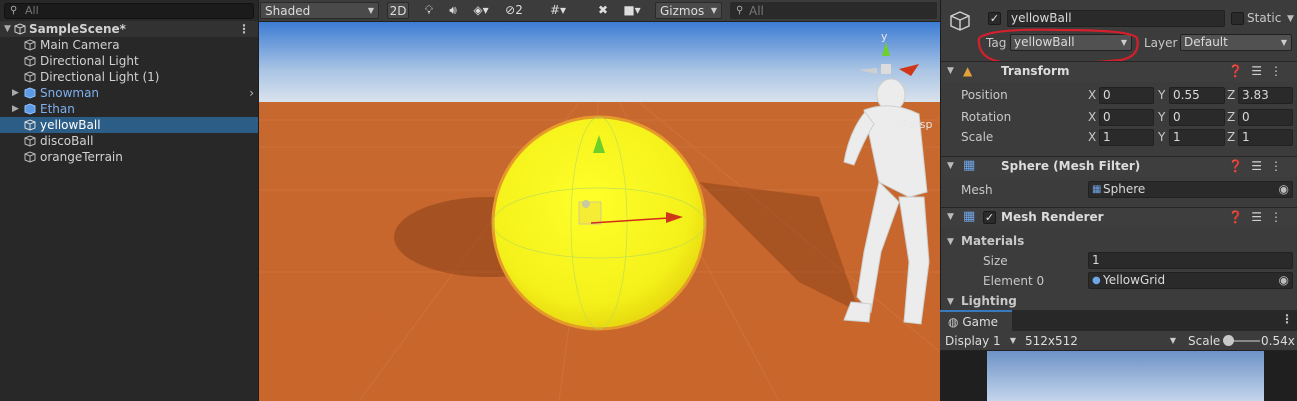 The height and width of the screenshot is (401, 1297). What do you see at coordinates (30, 45) in the screenshot?
I see `gameobject-cube-icon` at bounding box center [30, 45].